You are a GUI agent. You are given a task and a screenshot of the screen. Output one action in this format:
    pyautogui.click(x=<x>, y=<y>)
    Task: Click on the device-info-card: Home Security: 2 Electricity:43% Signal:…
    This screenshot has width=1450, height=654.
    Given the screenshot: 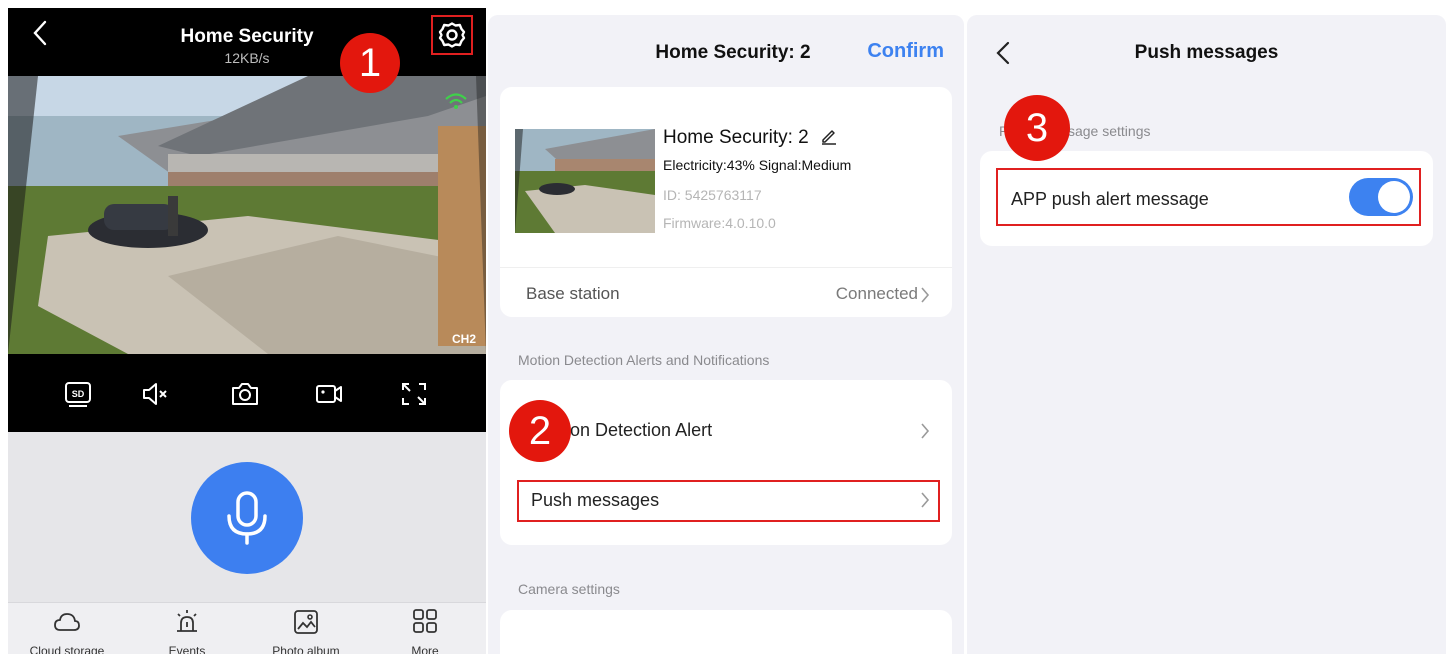 What is the action you would take?
    pyautogui.click(x=726, y=202)
    